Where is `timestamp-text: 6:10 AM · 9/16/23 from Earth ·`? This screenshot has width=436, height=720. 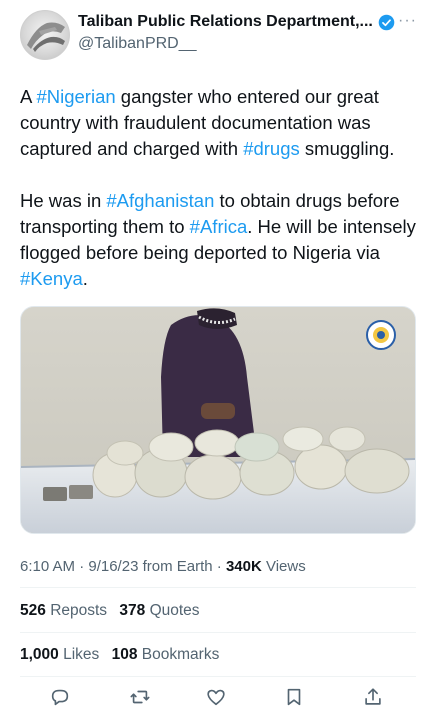 timestamp-text: 6:10 AM · 9/16/23 from Earth · is located at coordinates (123, 566).